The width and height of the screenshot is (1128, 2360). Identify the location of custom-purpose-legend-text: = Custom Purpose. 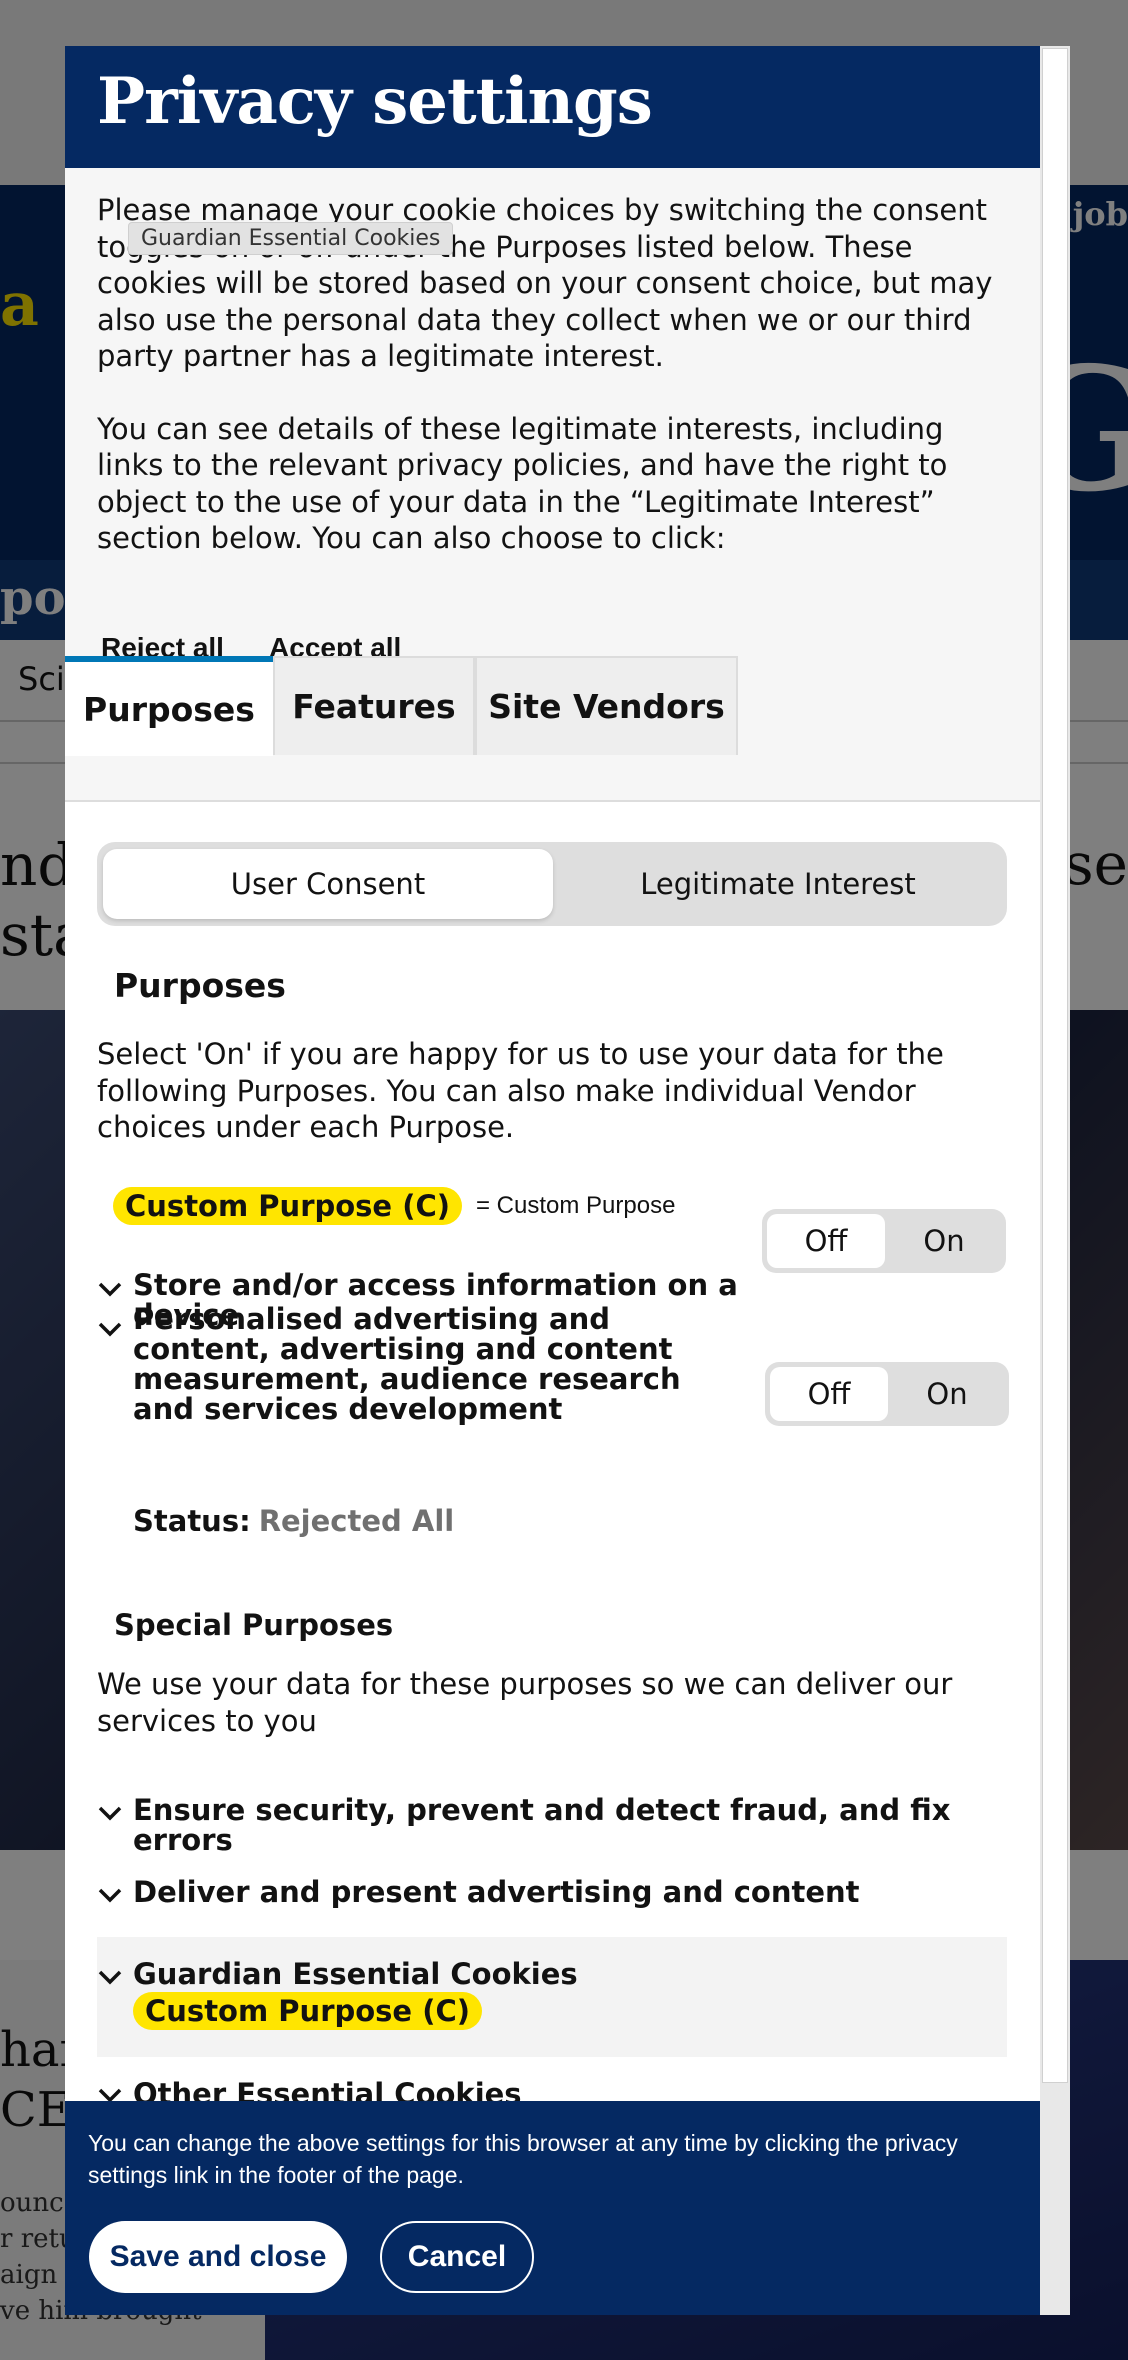
(576, 1205).